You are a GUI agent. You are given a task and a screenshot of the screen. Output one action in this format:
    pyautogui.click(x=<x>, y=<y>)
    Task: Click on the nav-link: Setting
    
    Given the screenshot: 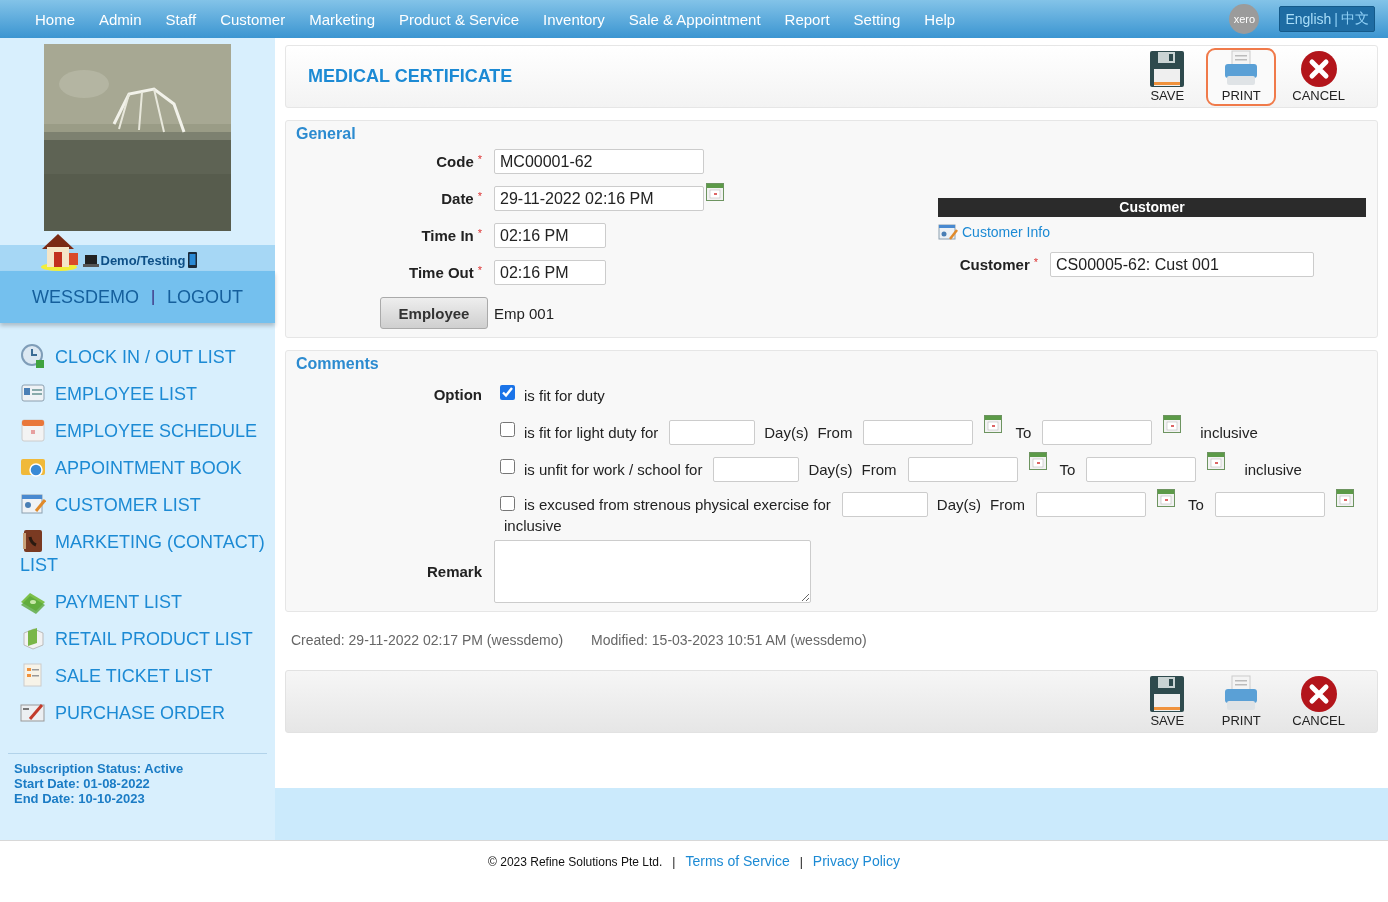 What is the action you would take?
    pyautogui.click(x=877, y=19)
    